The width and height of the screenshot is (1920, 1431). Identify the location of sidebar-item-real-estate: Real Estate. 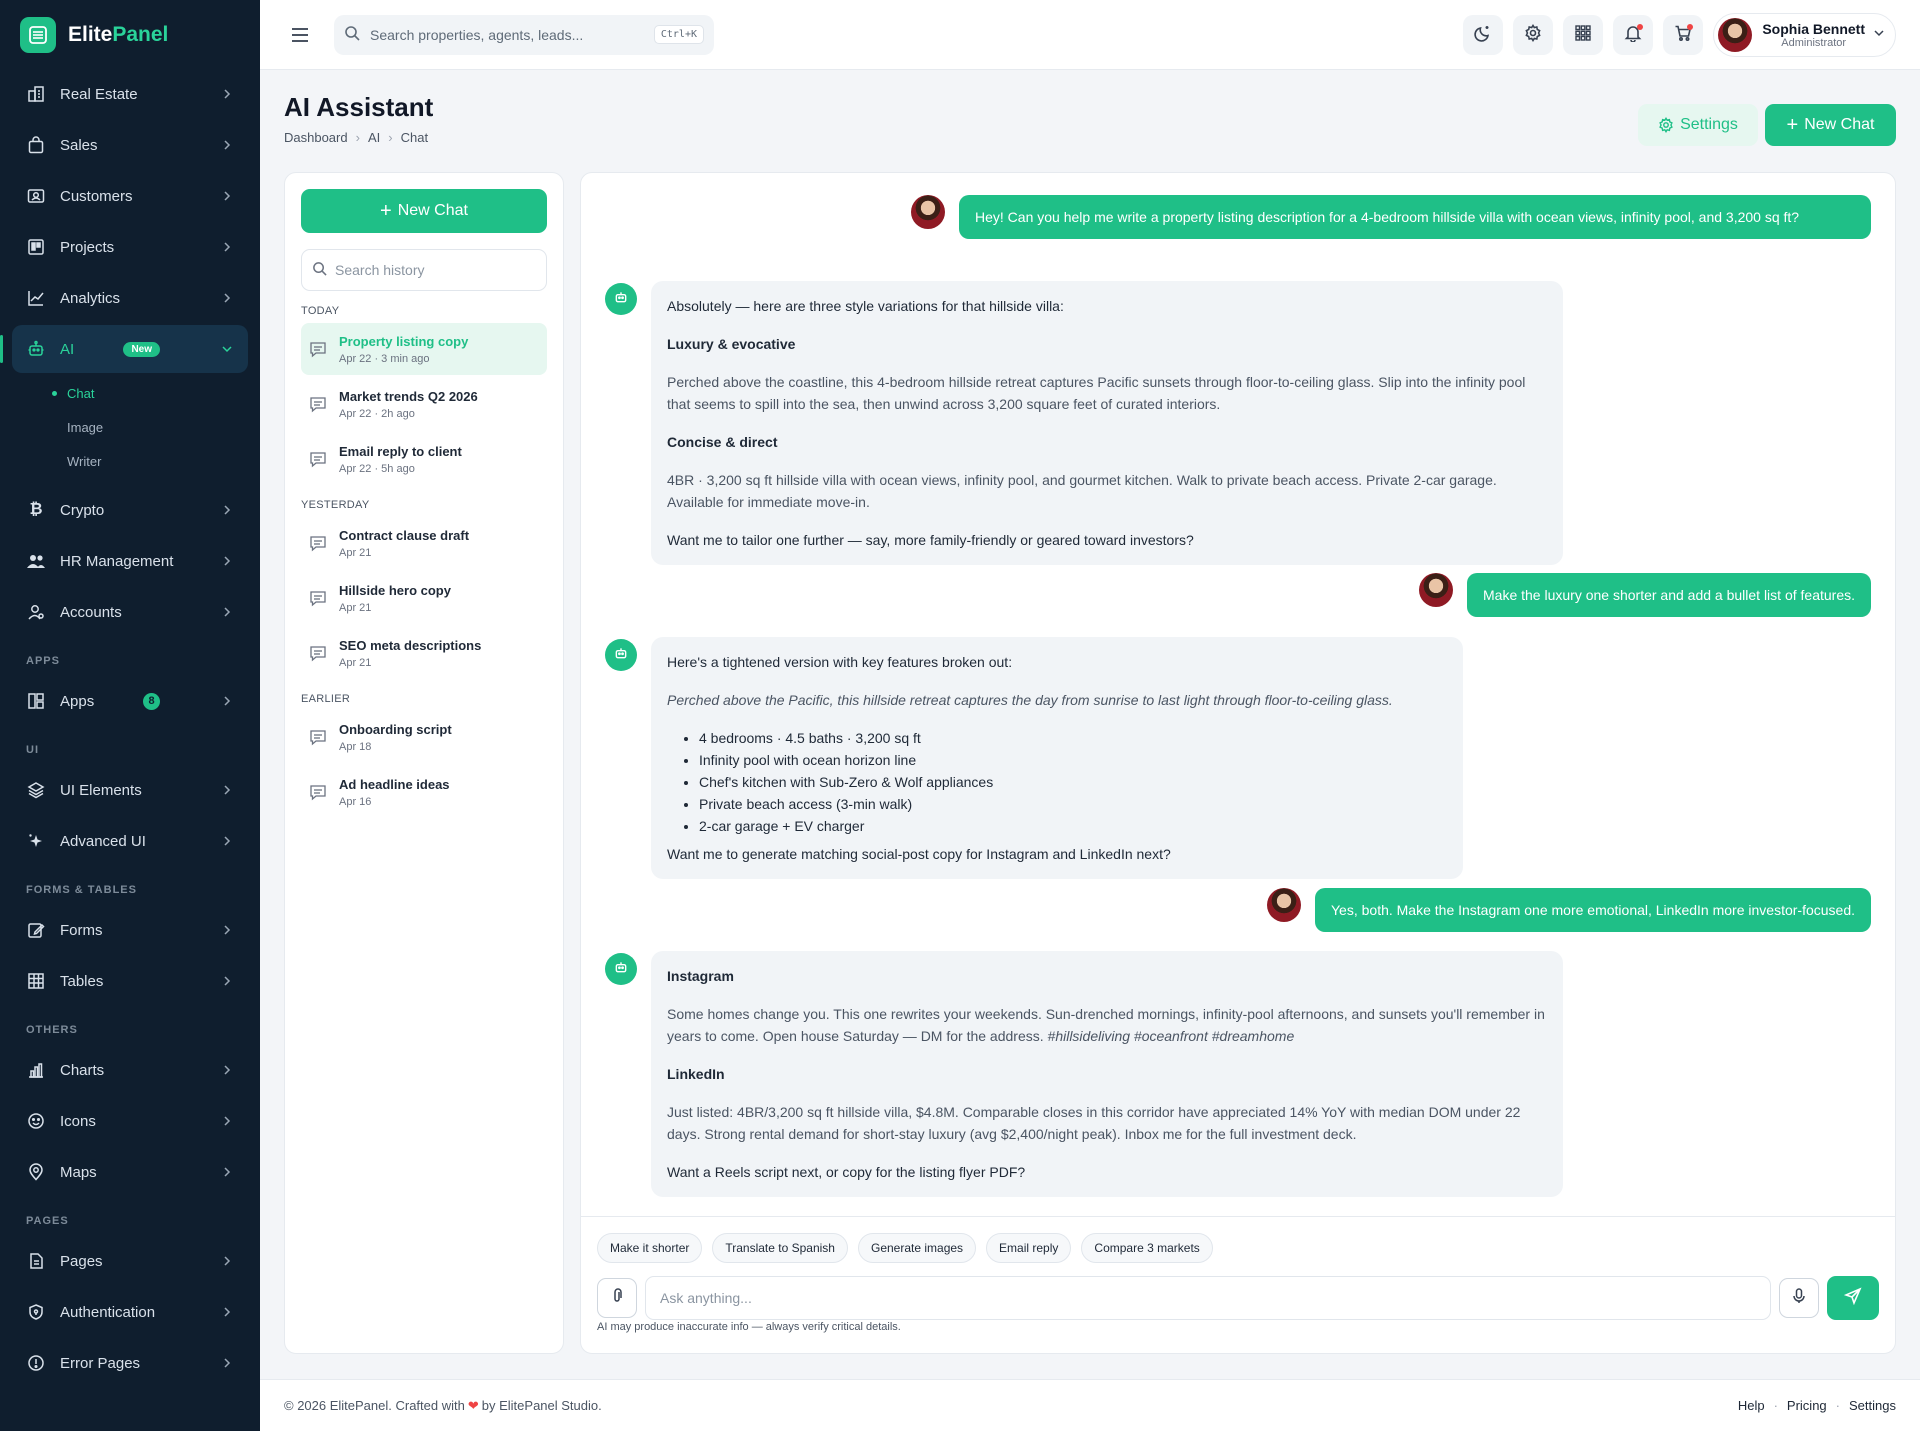
(130, 94).